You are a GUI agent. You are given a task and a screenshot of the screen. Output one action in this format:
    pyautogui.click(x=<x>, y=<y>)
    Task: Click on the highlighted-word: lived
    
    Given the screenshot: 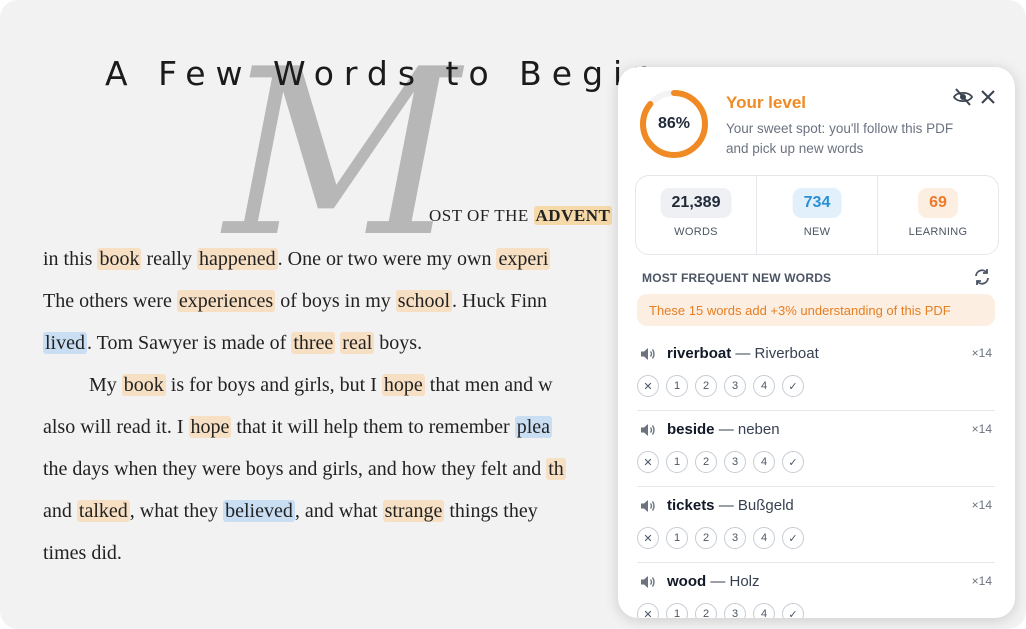 What is the action you would take?
    pyautogui.click(x=65, y=343)
    